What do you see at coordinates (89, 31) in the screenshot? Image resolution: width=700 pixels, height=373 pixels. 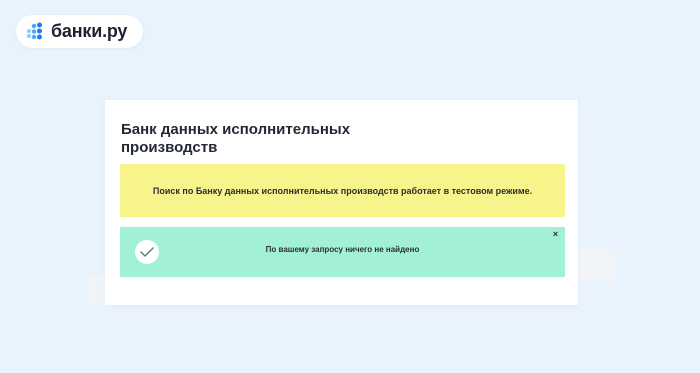 I see `brand-name: банки.ру` at bounding box center [89, 31].